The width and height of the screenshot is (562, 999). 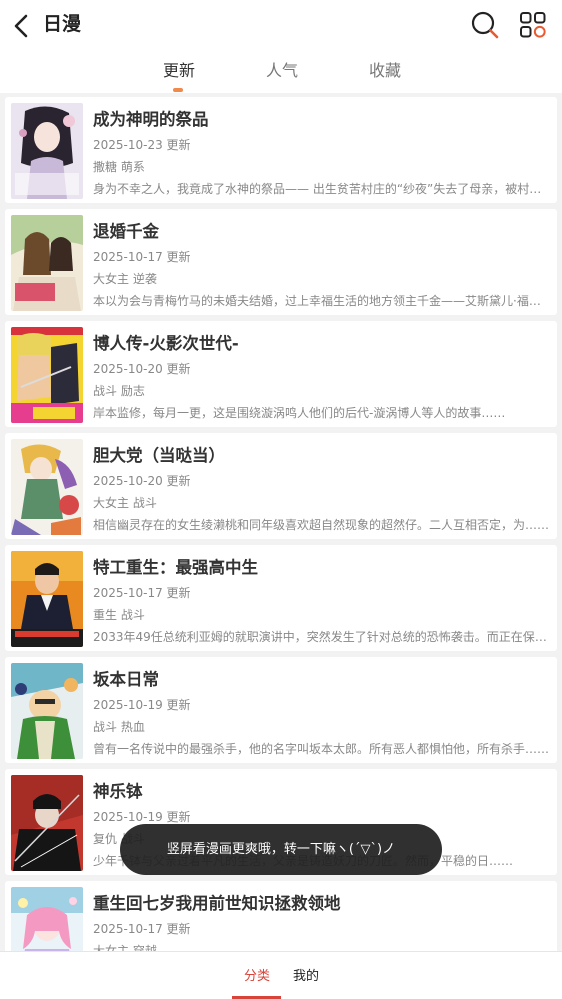 What do you see at coordinates (118, 792) in the screenshot?
I see `comic-title: 神乐钵` at bounding box center [118, 792].